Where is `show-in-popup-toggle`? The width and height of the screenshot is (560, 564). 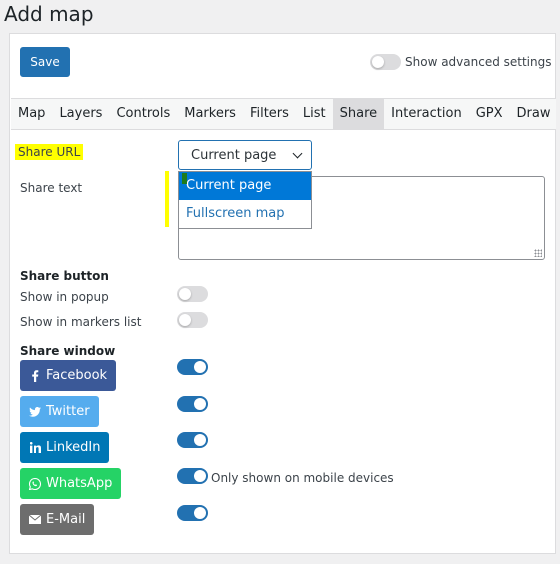
show-in-popup-toggle is located at coordinates (192, 294).